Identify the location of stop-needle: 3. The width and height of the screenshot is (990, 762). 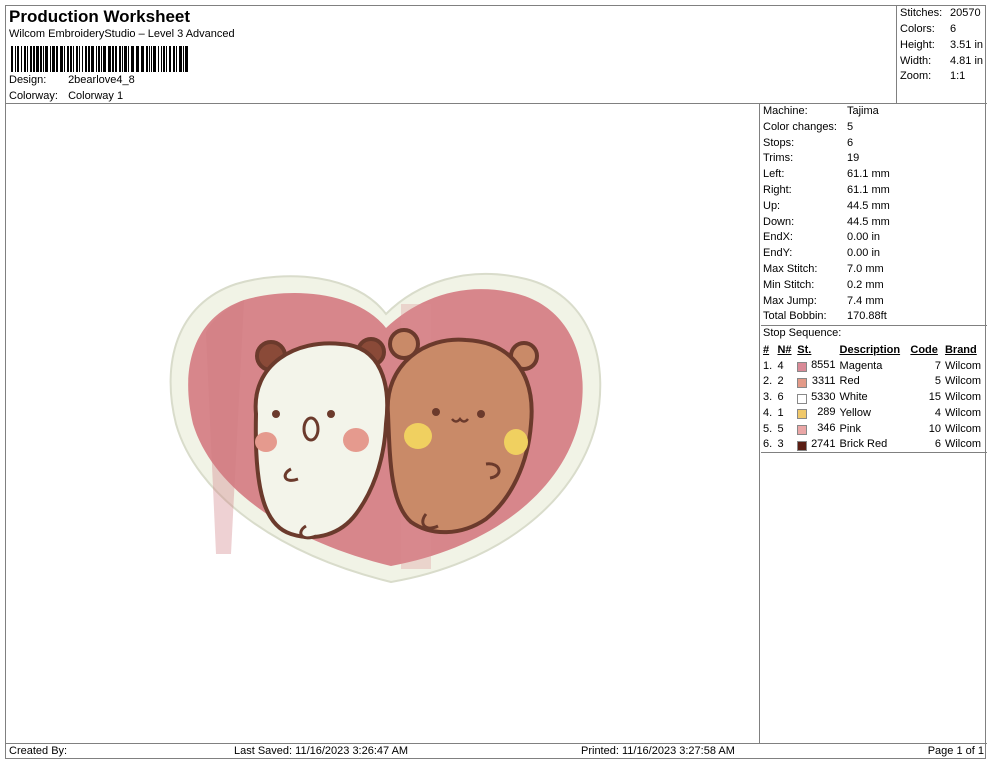
(780, 444).